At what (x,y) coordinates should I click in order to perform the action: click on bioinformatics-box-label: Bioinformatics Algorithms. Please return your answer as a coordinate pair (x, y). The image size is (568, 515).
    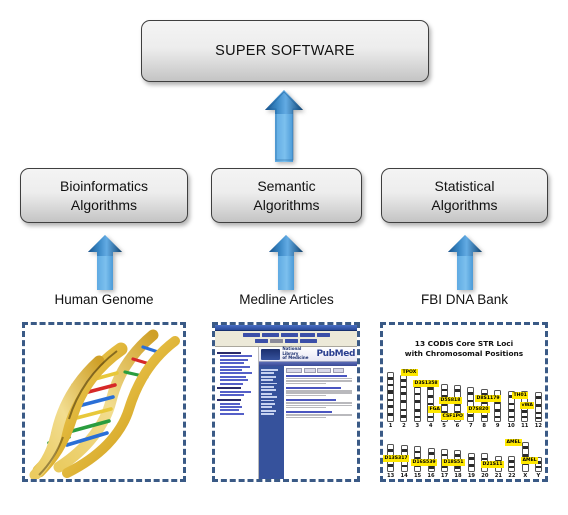
    Looking at the image, I should click on (104, 195).